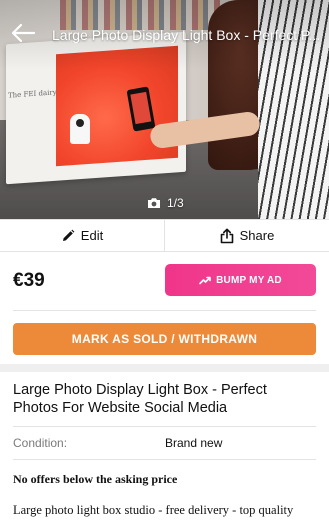 This screenshot has height=525, width=329. I want to click on camera-icon, so click(154, 203).